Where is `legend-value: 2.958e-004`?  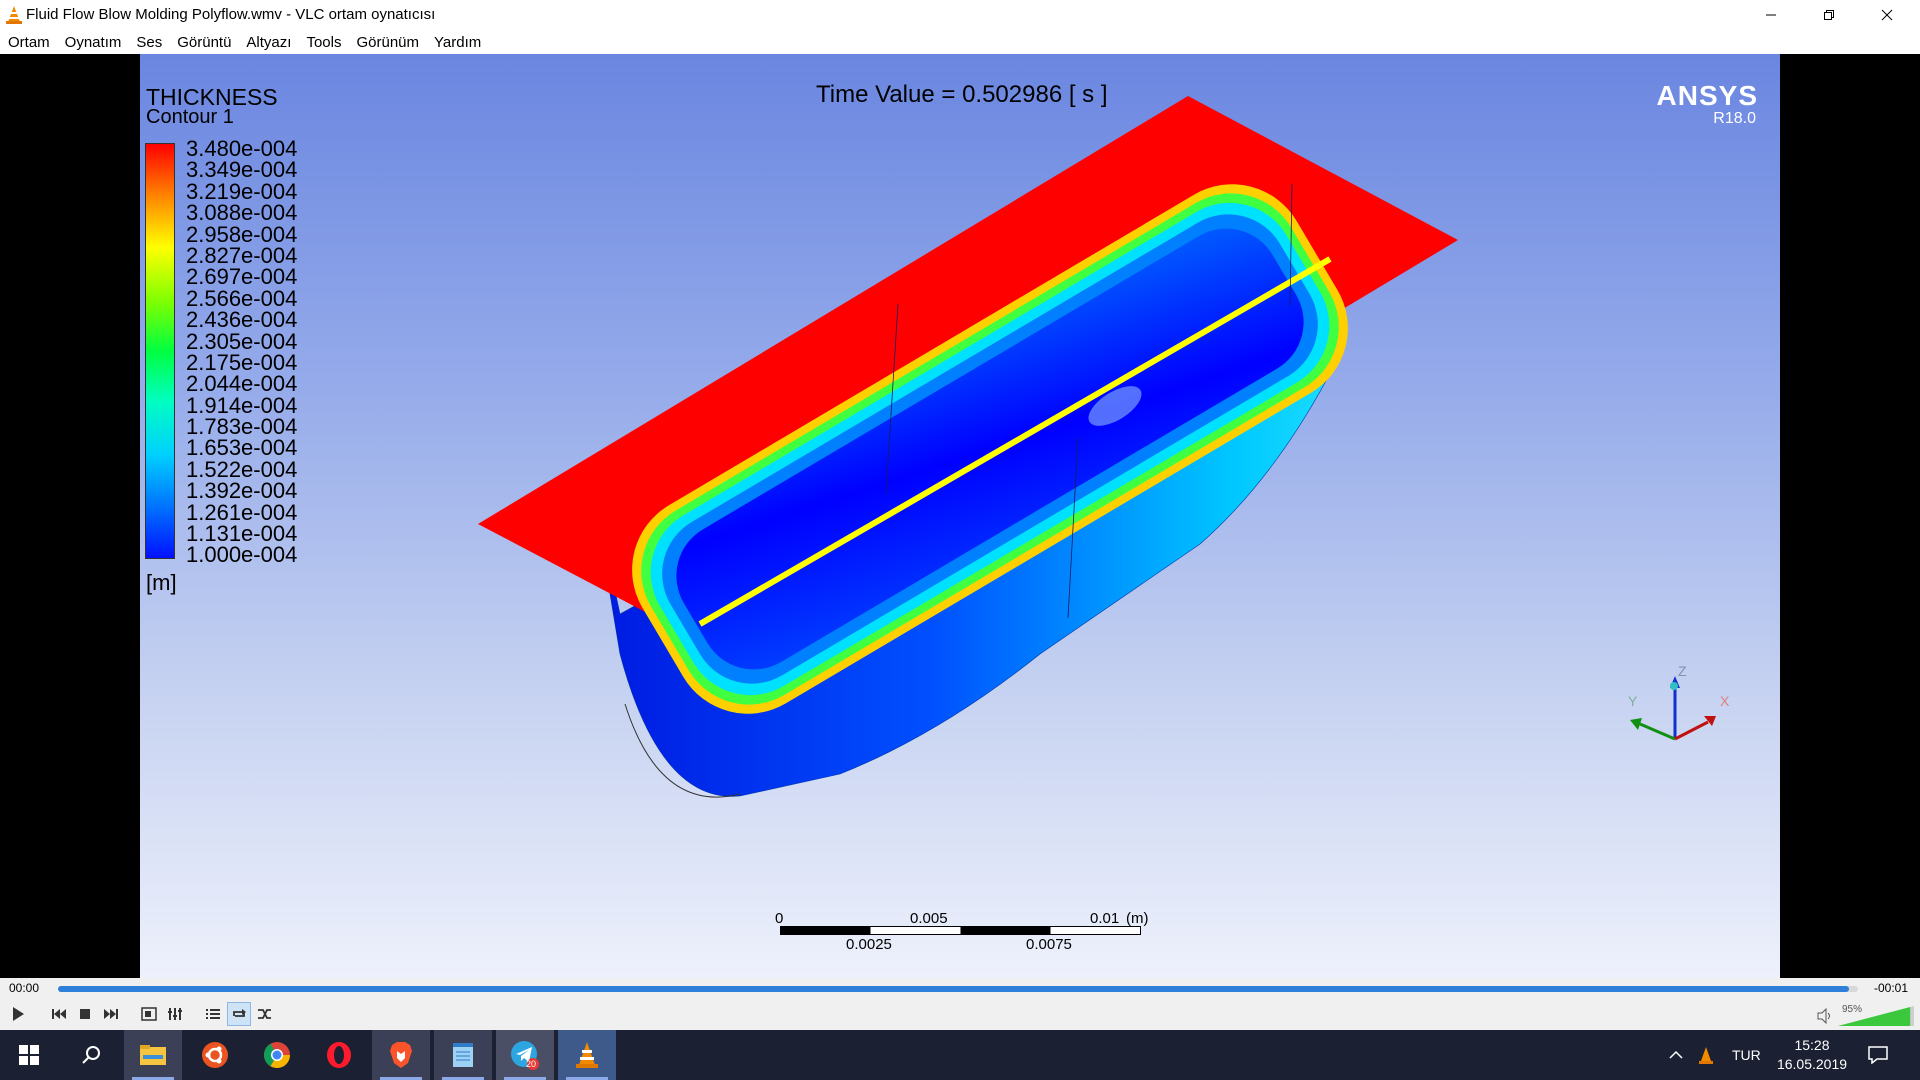
legend-value: 2.958e-004 is located at coordinates (242, 234).